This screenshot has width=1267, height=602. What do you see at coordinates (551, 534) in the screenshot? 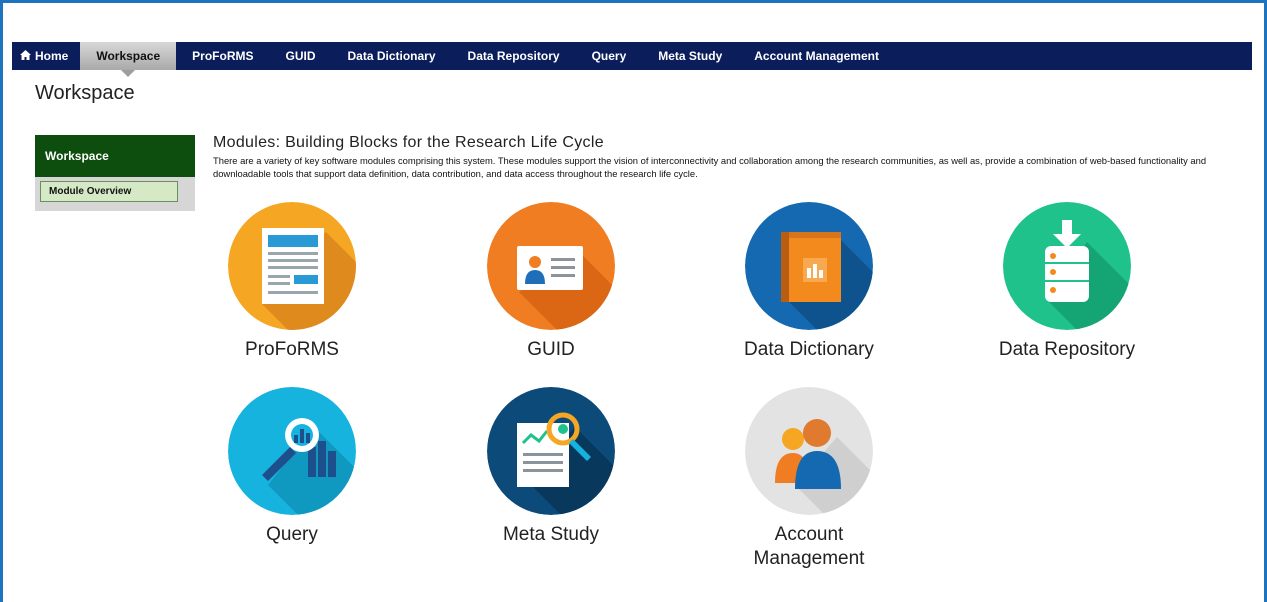
I see `module-label: Meta Study` at bounding box center [551, 534].